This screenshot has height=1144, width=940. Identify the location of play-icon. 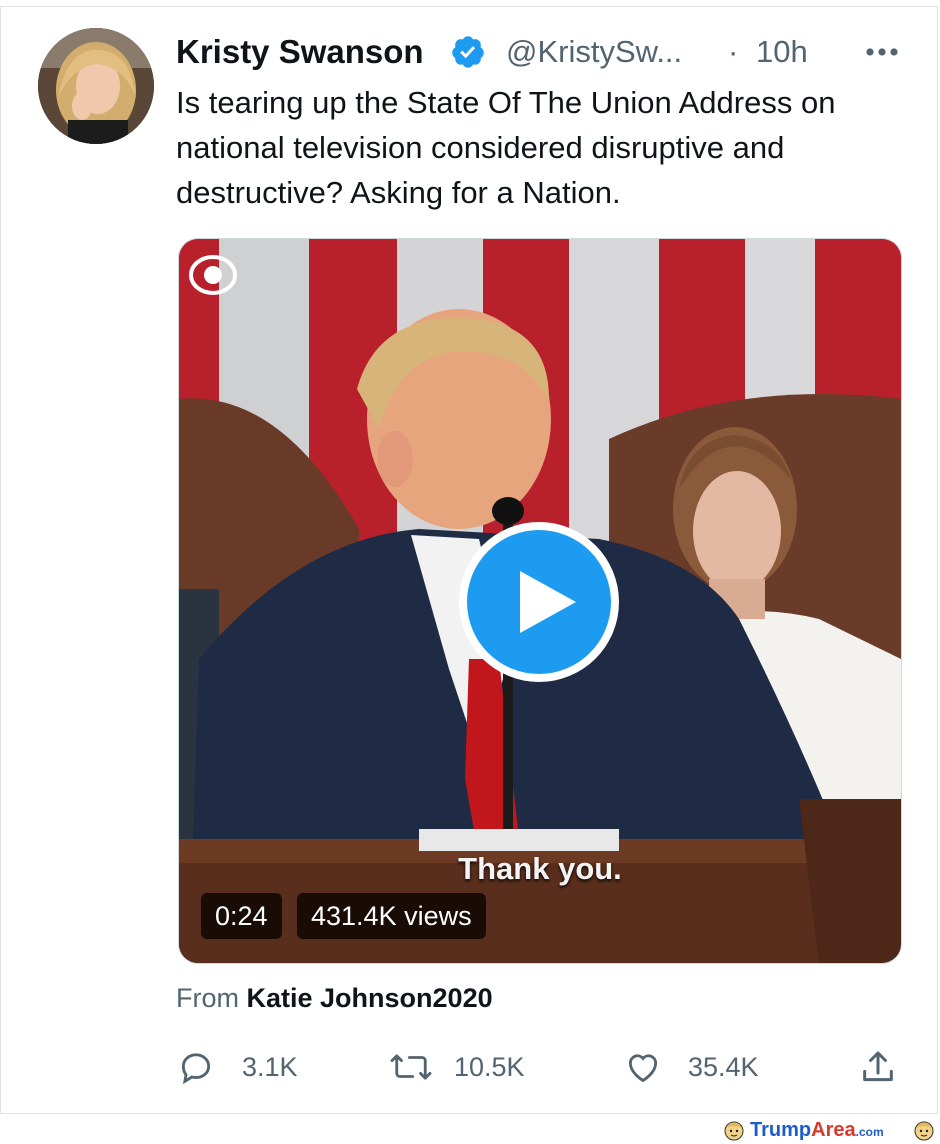
(539, 602).